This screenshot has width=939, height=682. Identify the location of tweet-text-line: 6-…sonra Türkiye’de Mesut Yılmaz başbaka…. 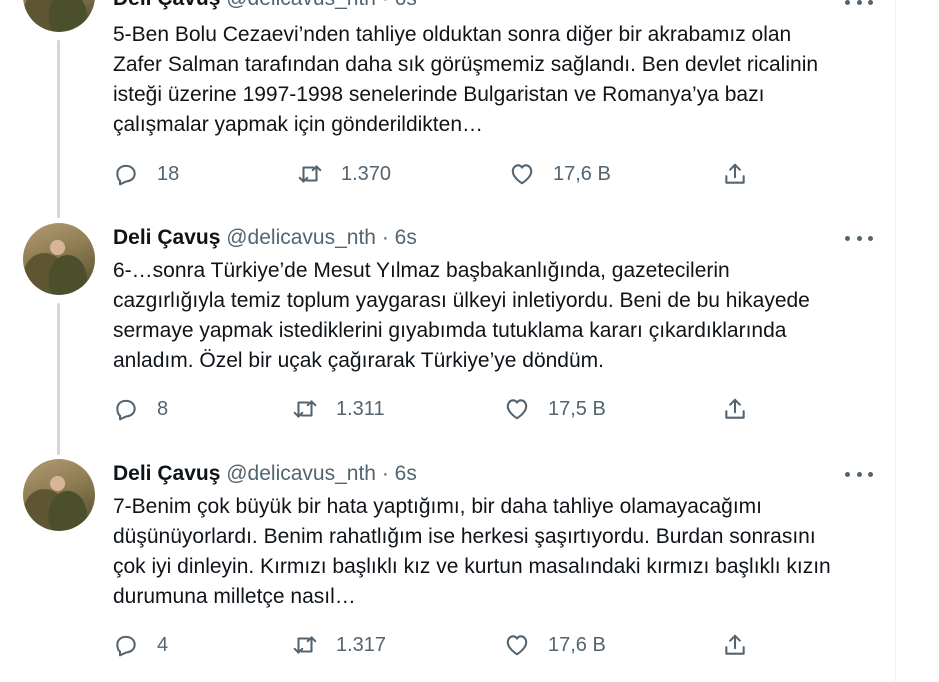
(421, 270).